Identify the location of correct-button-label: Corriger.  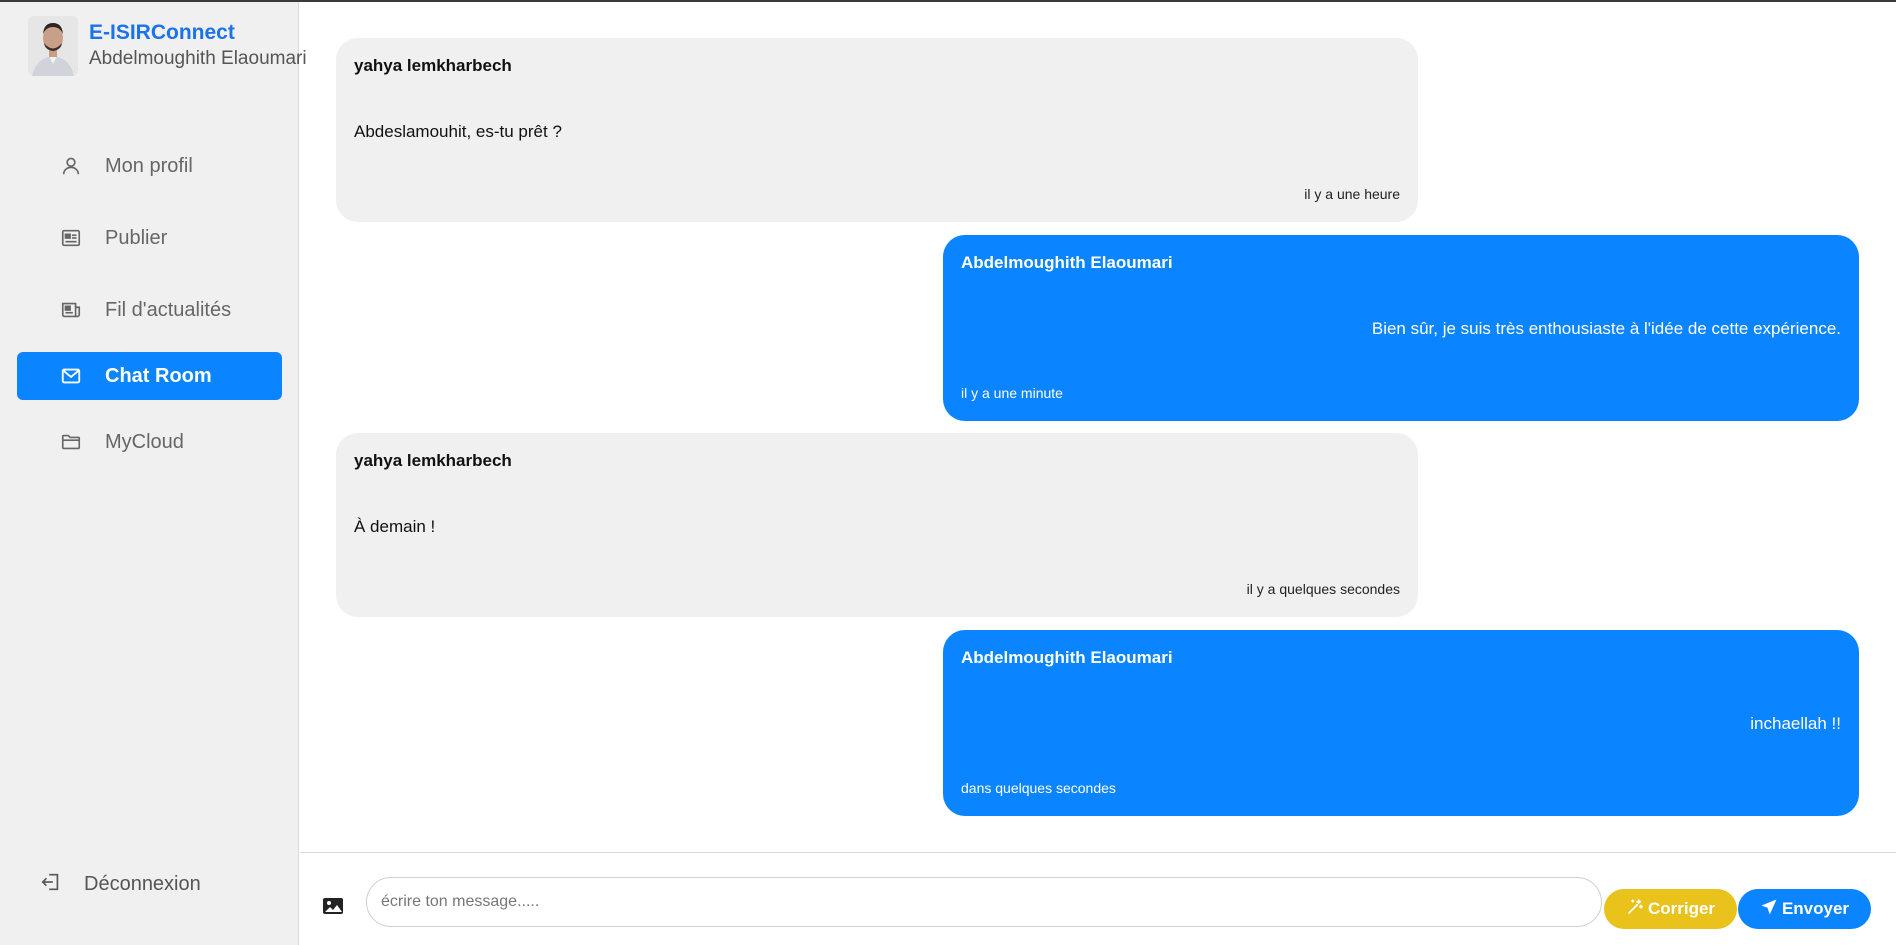
(1681, 908).